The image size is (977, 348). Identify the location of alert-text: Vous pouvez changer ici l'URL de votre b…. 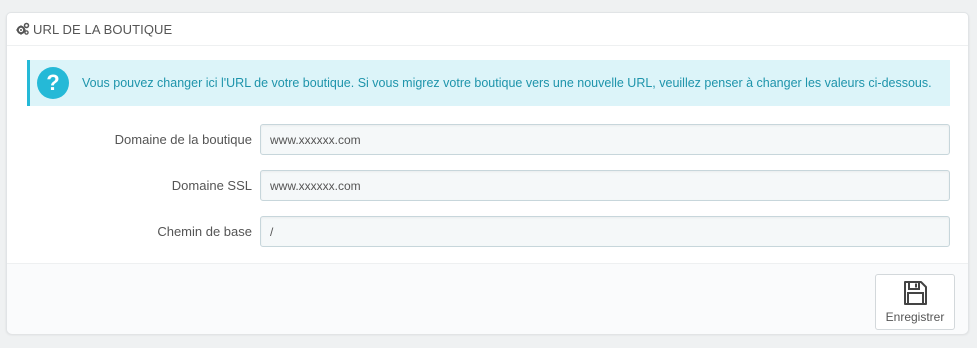
(507, 83).